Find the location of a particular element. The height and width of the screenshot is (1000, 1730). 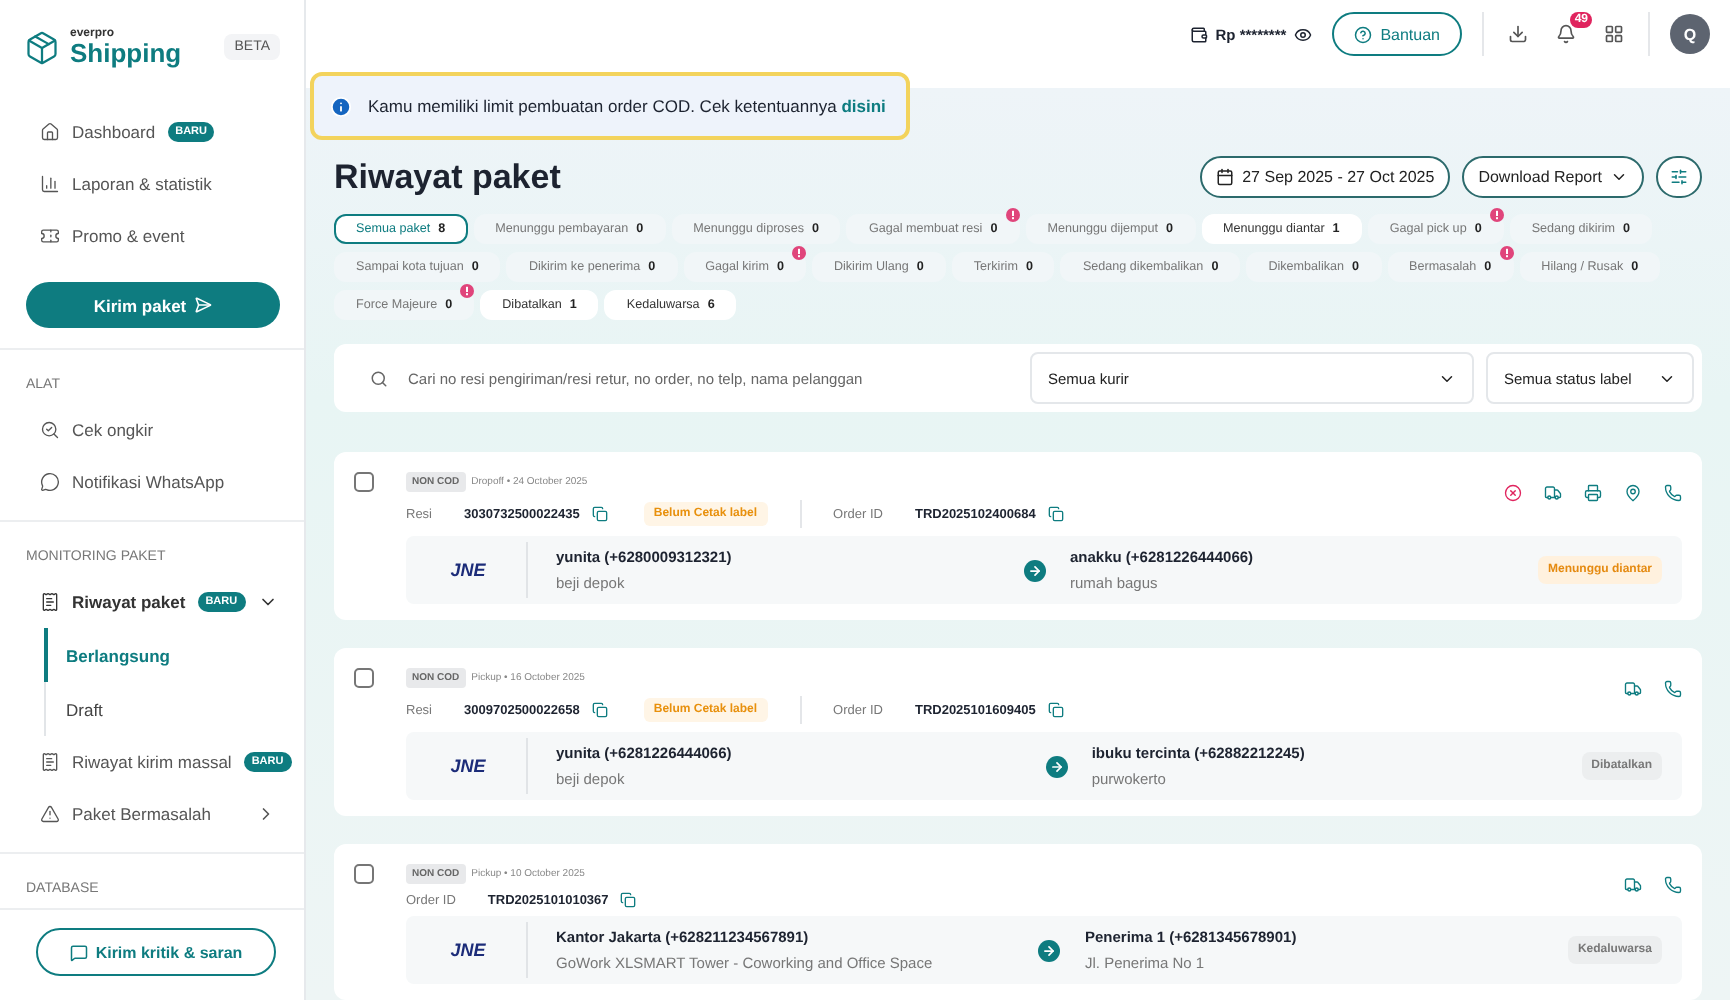

nav-item: Paket Bermasalah is located at coordinates (152, 814).